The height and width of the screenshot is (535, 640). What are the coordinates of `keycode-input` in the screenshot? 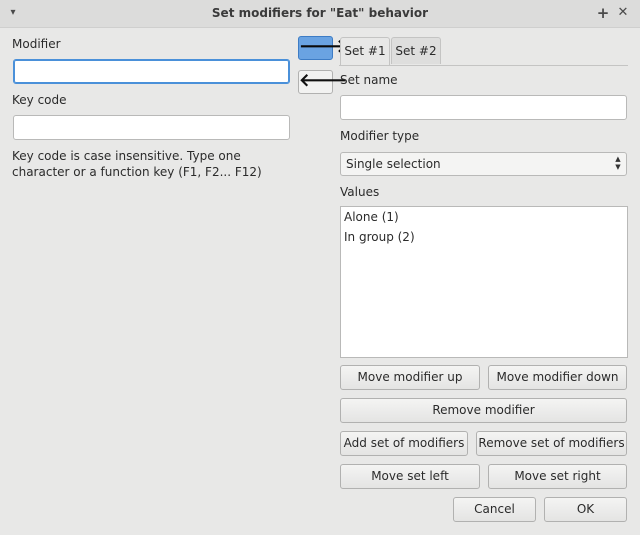 It's located at (151, 127).